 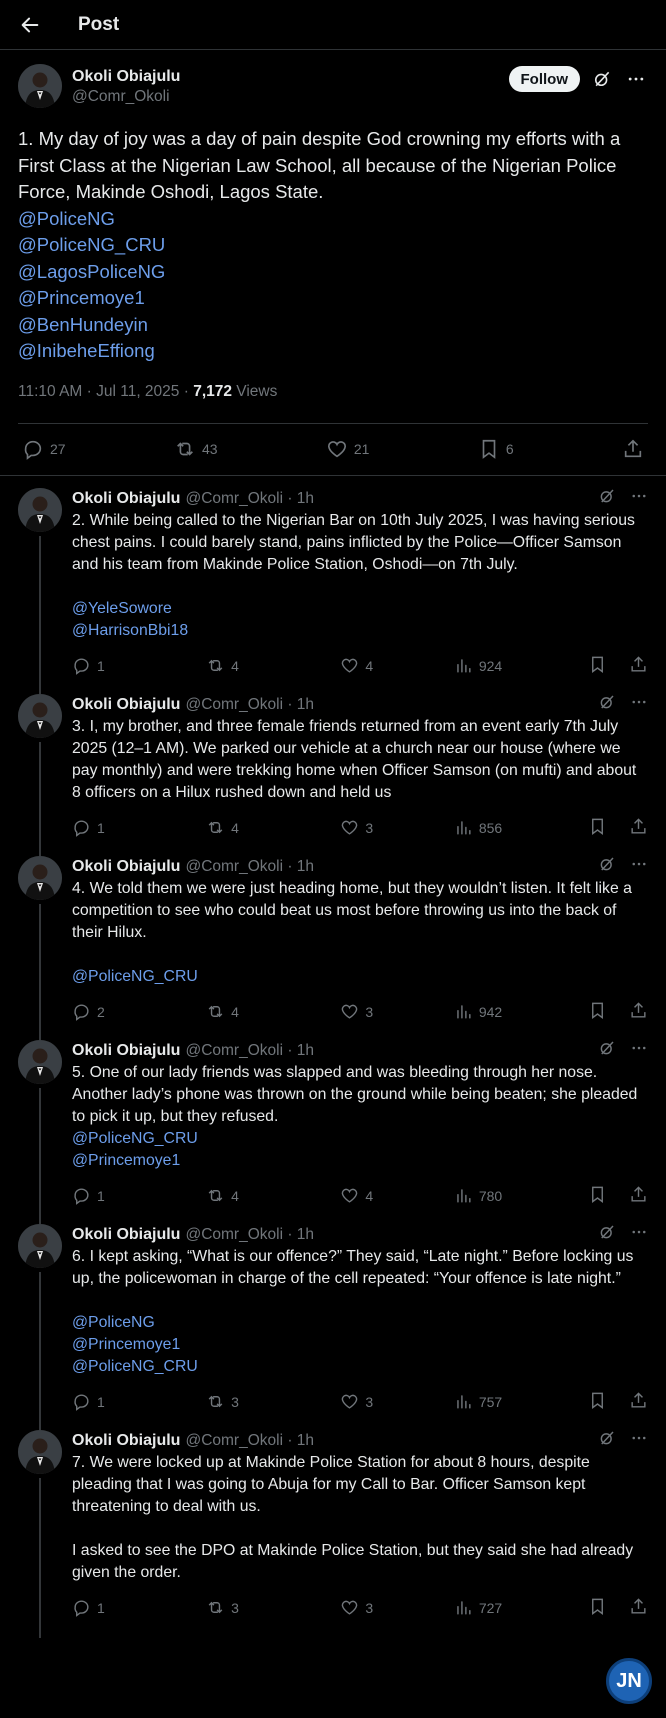 What do you see at coordinates (44, 449) in the screenshot?
I see `reply-button: 27` at bounding box center [44, 449].